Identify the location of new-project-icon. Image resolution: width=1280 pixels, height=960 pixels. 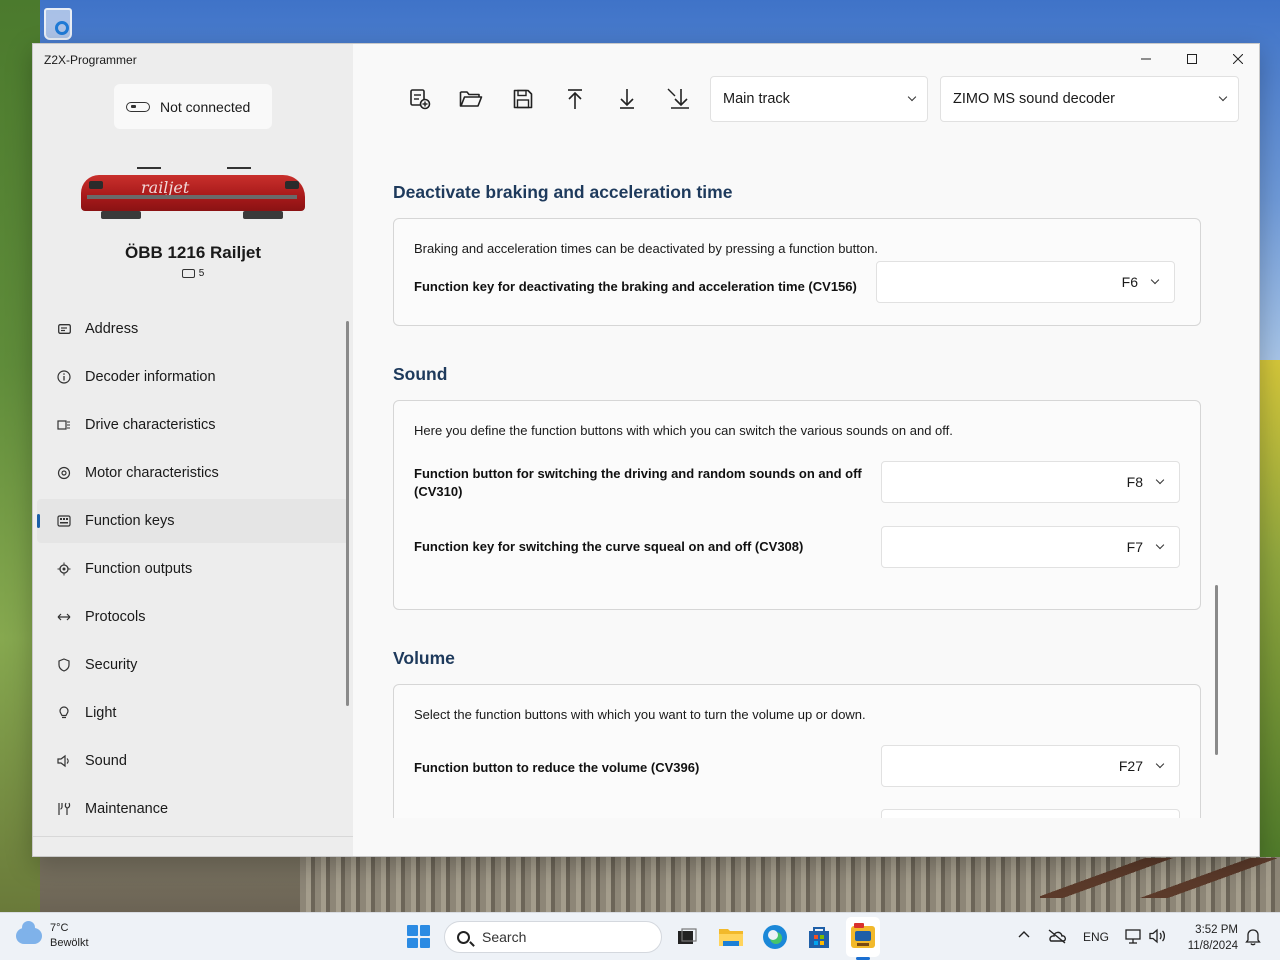
(420, 99).